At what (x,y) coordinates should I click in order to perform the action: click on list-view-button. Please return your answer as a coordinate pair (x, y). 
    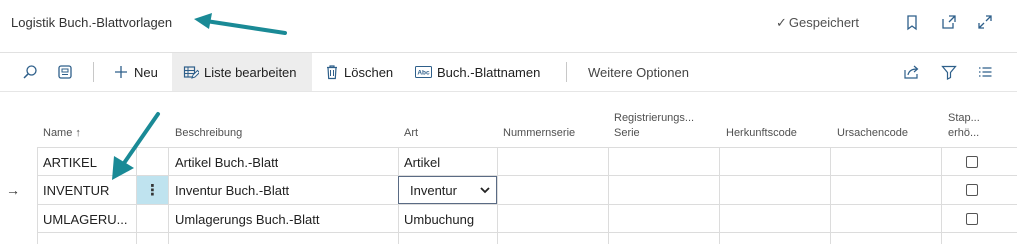
    Looking at the image, I should click on (985, 72).